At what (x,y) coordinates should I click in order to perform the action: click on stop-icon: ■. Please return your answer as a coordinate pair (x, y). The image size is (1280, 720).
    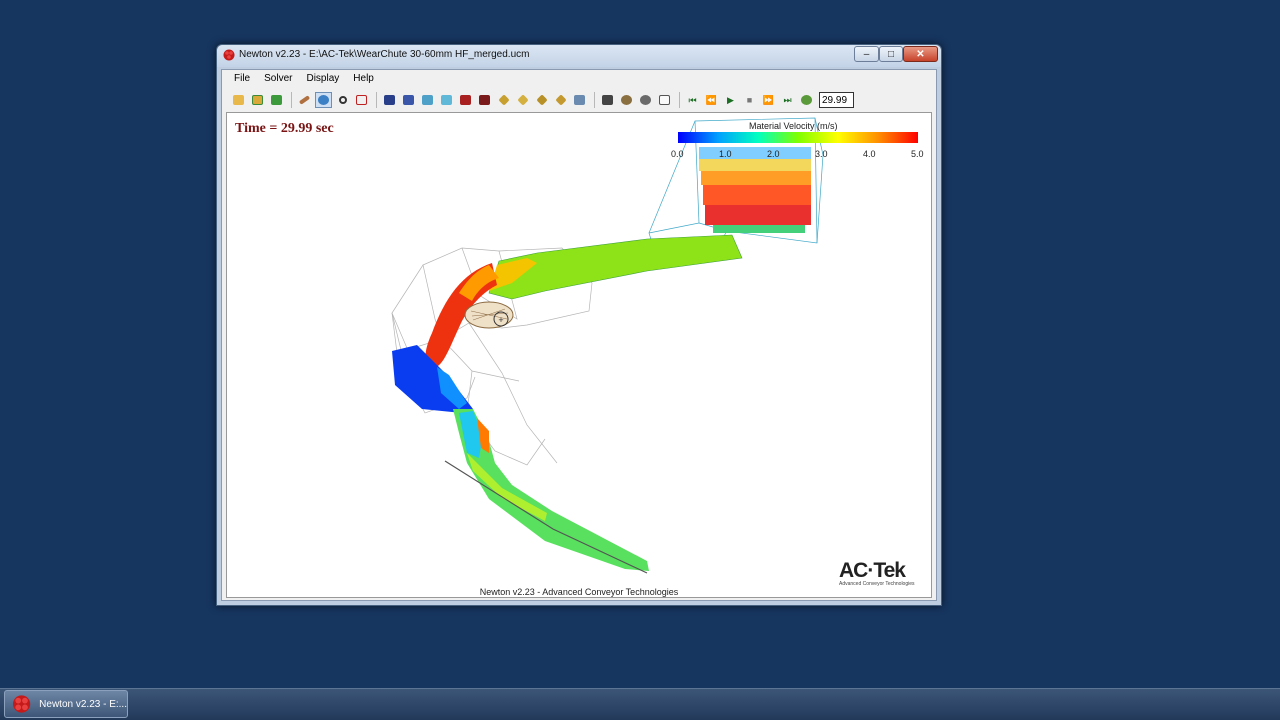
    Looking at the image, I should click on (749, 100).